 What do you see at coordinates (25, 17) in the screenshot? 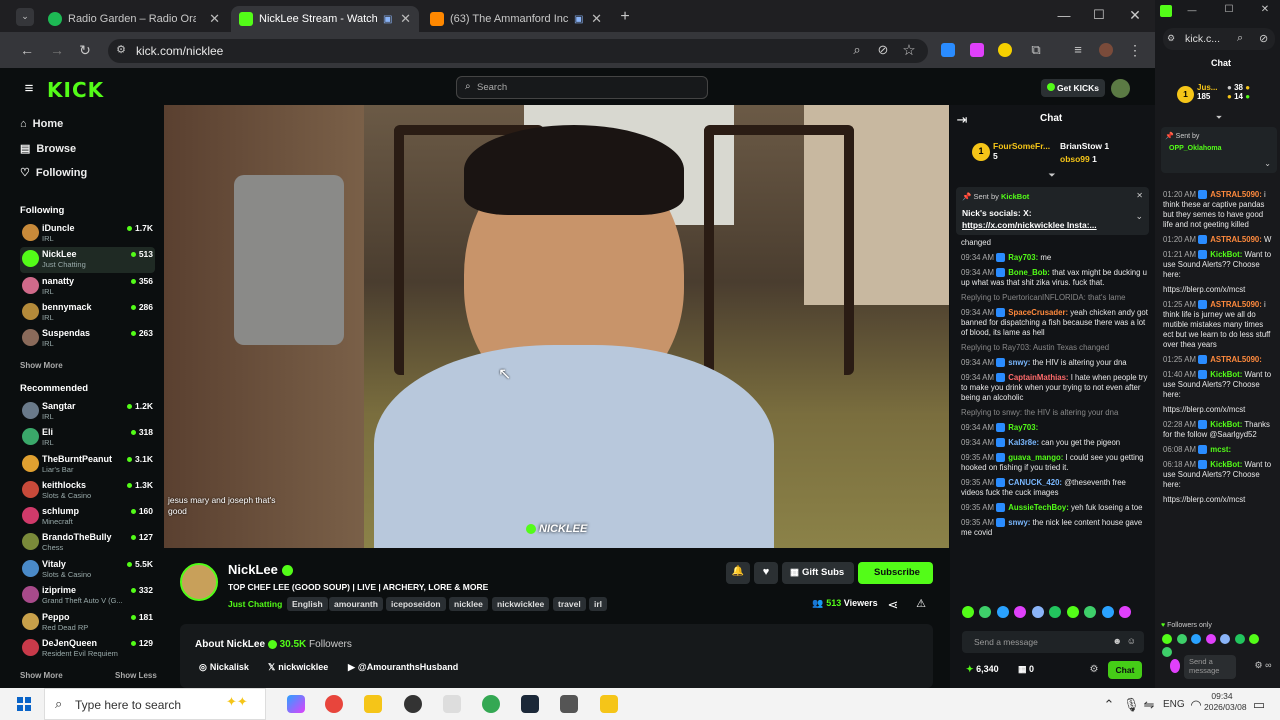
I see `tab-search-icon: ⌄` at bounding box center [25, 17].